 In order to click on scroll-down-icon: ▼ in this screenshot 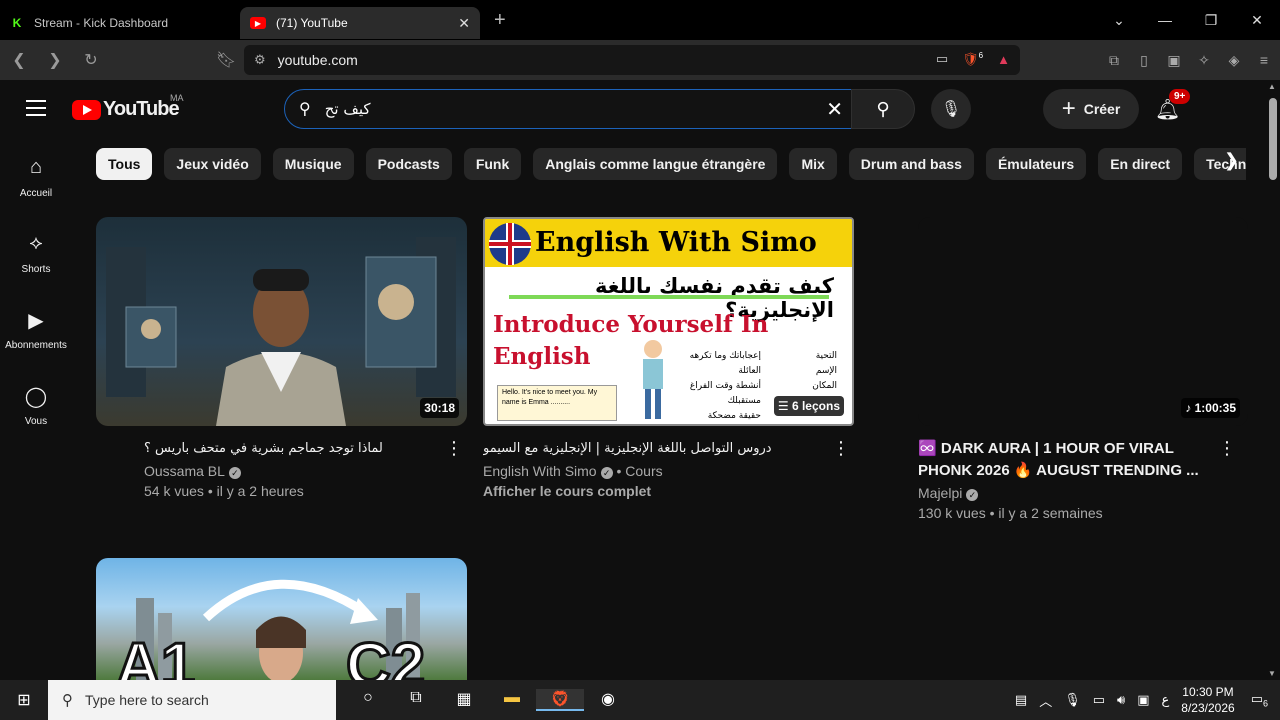, I will do `click(1272, 673)`.